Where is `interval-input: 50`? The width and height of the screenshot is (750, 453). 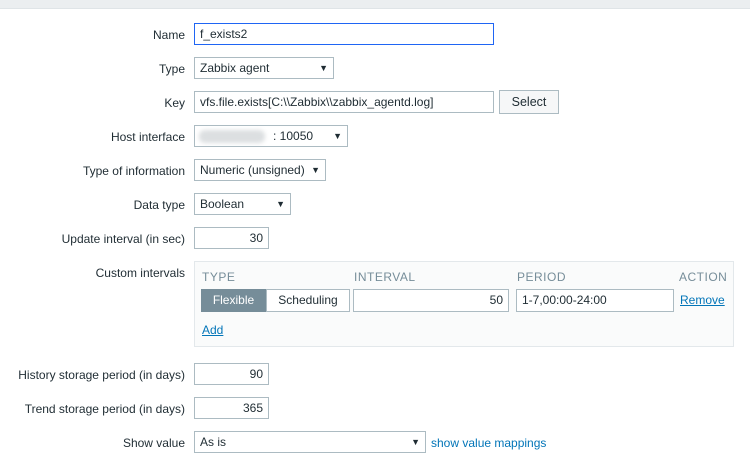 interval-input: 50 is located at coordinates (431, 300).